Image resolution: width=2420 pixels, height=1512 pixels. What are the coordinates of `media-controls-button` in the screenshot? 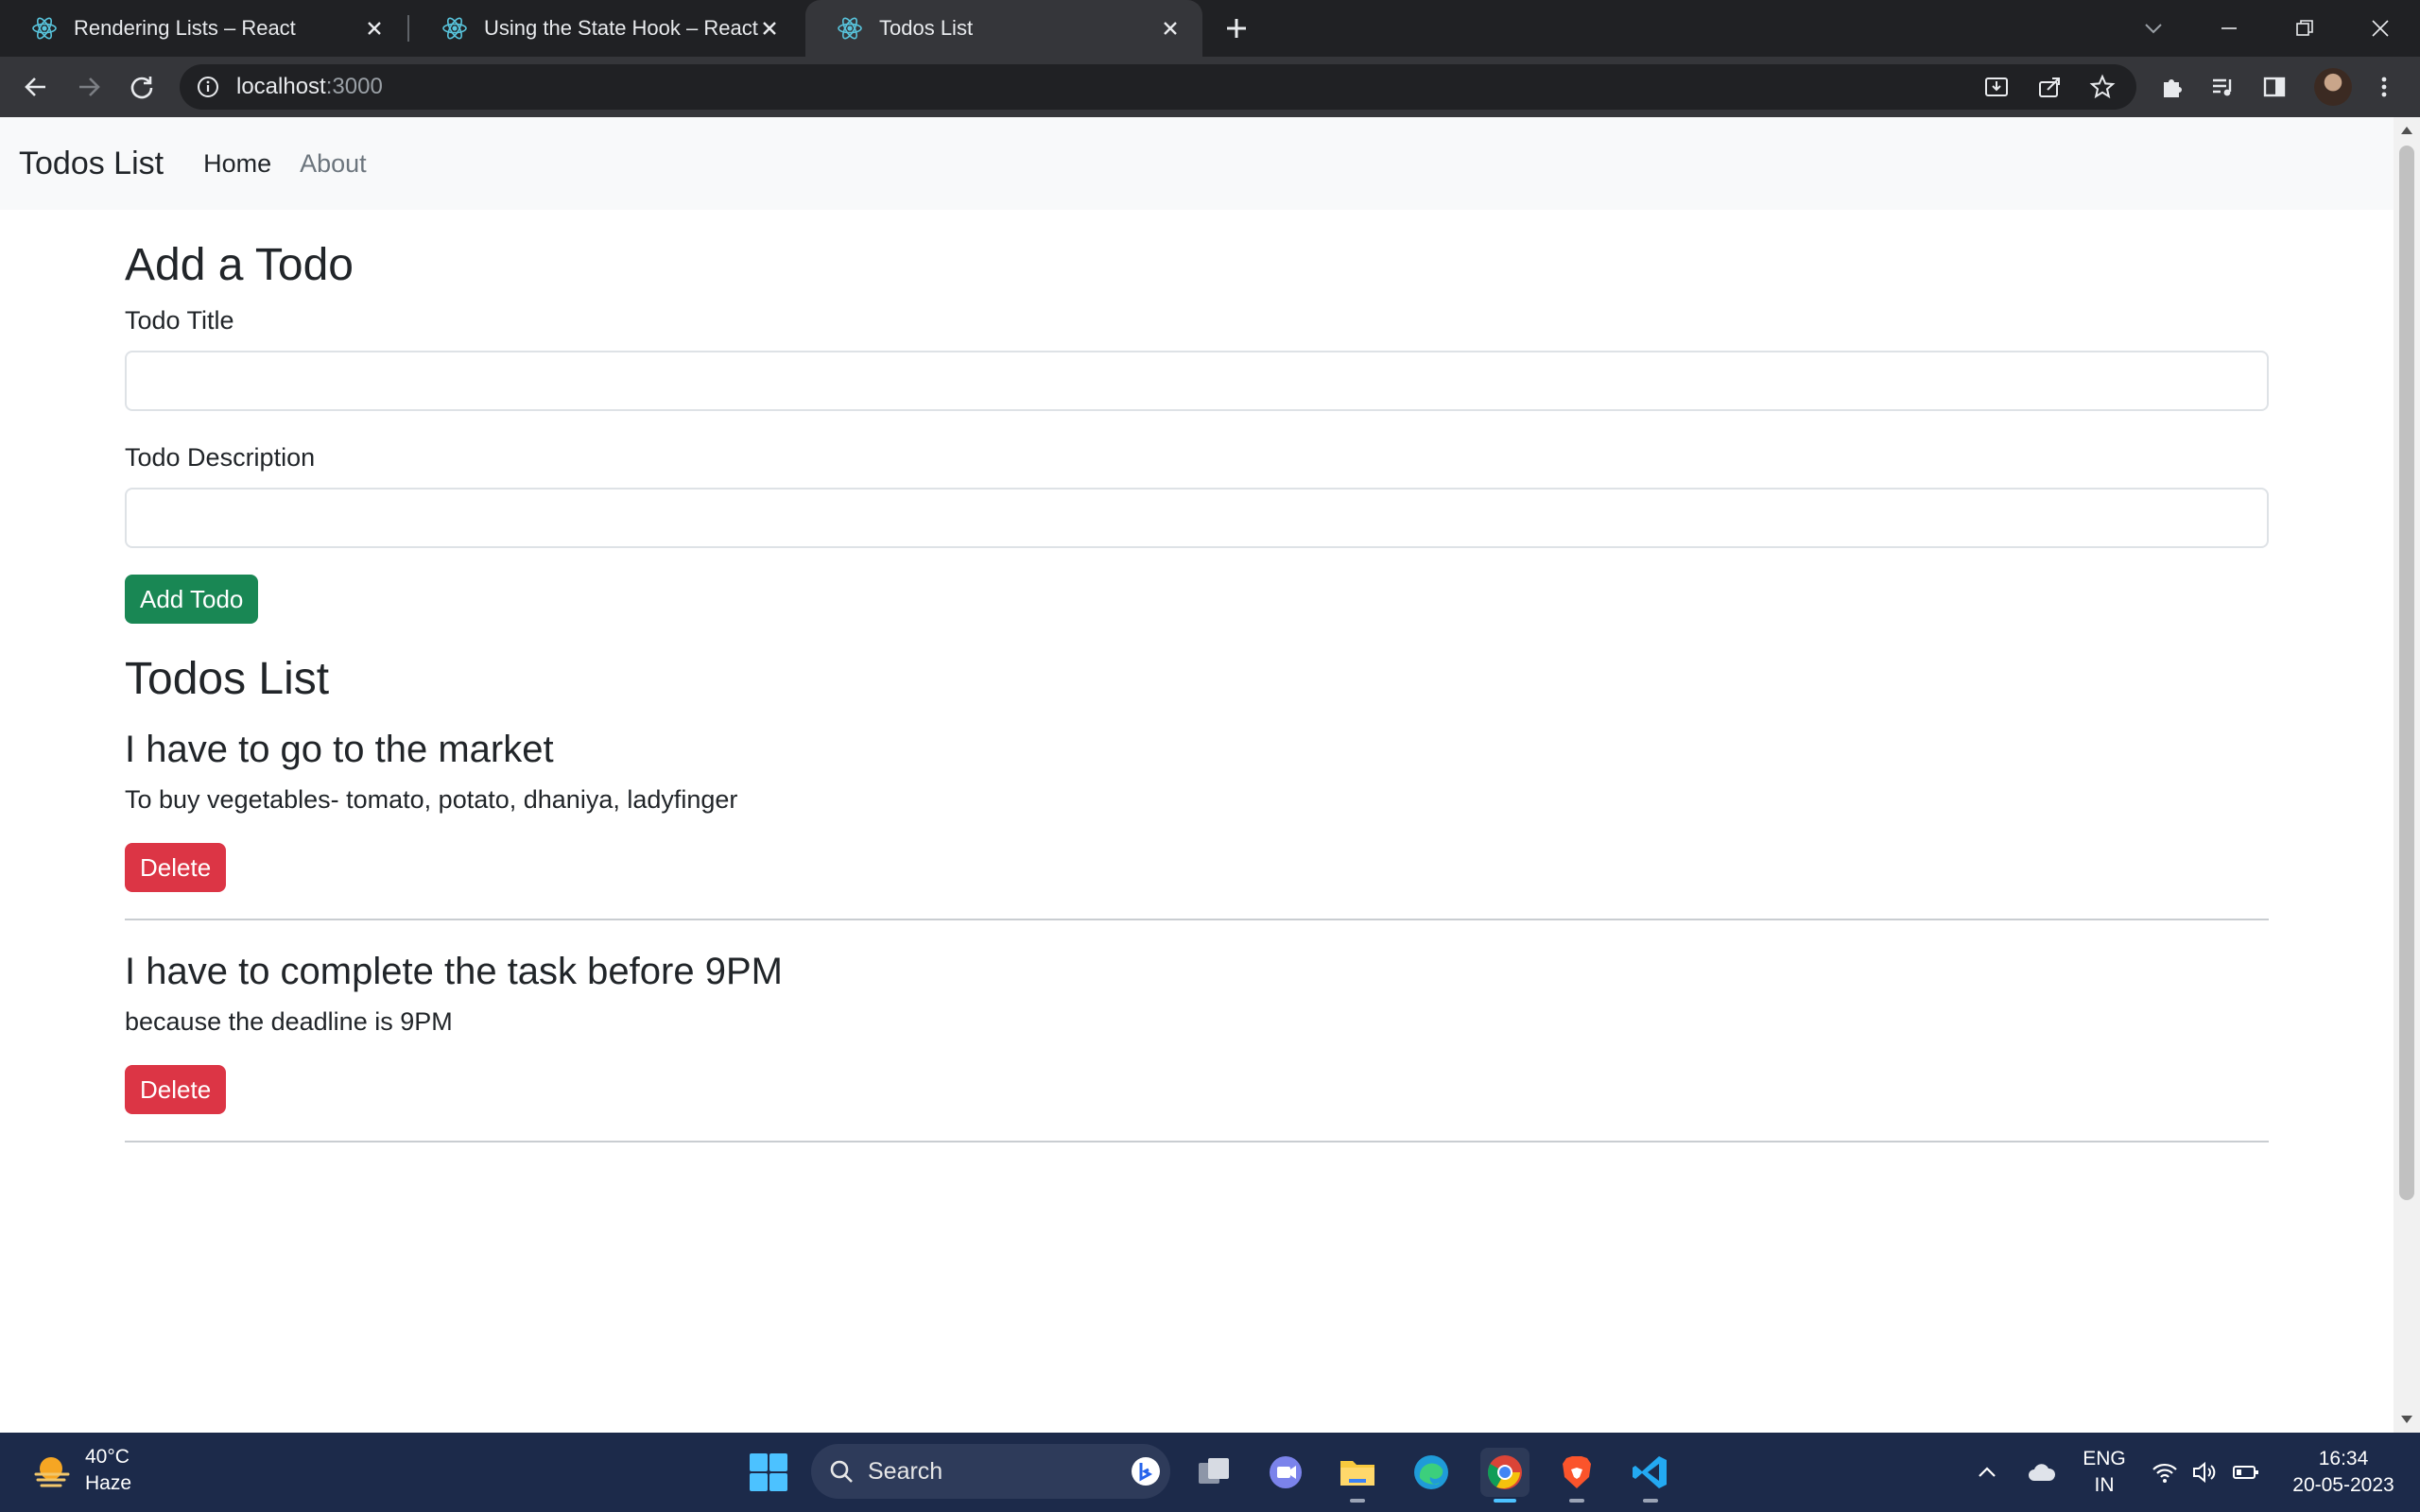 It's located at (2223, 87).